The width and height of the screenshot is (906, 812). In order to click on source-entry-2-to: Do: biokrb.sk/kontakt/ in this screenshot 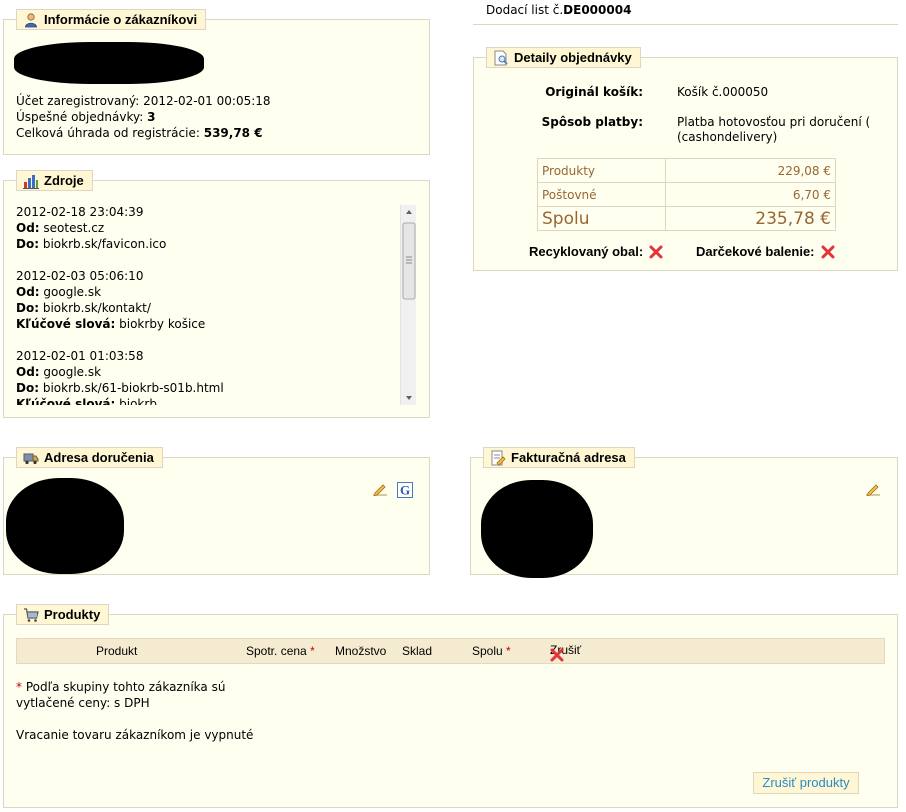, I will do `click(83, 308)`.